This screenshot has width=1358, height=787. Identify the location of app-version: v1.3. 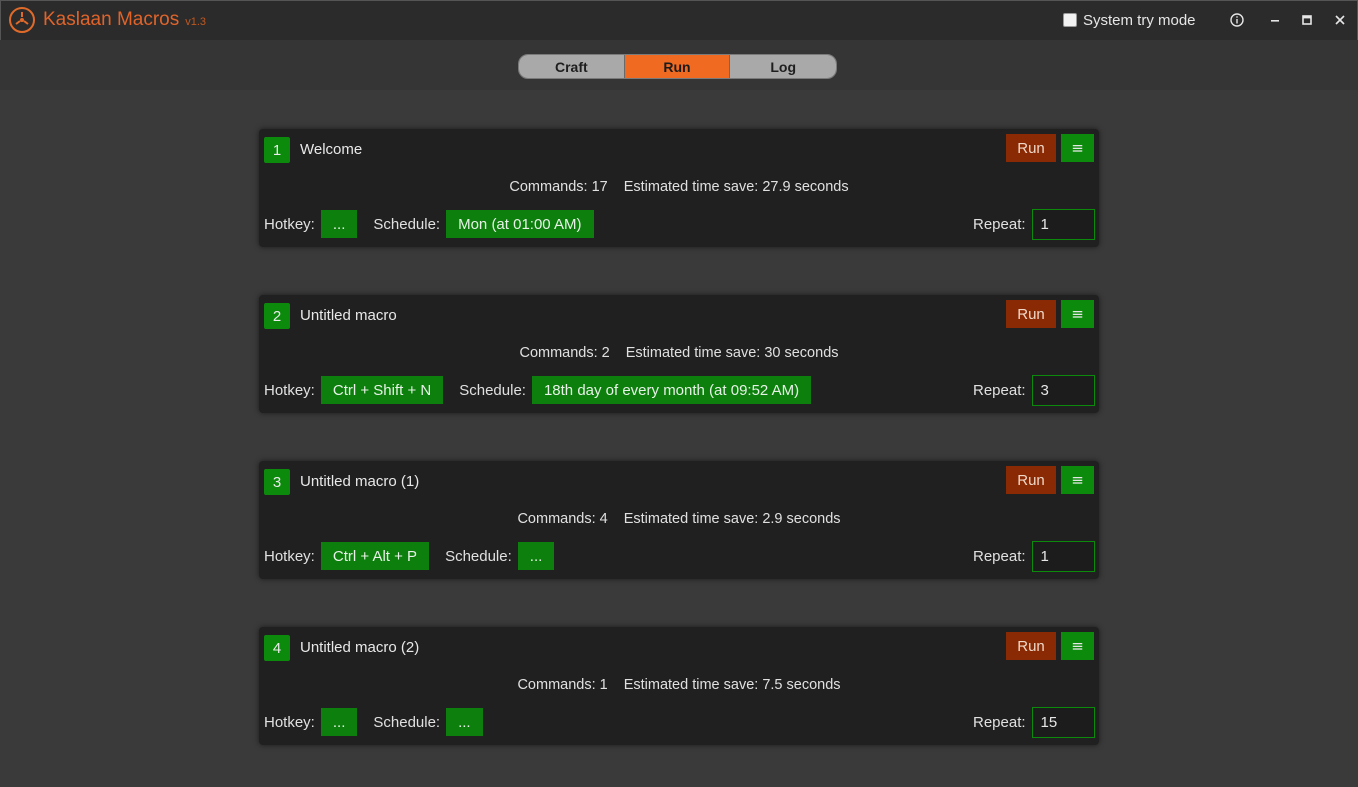
(196, 22).